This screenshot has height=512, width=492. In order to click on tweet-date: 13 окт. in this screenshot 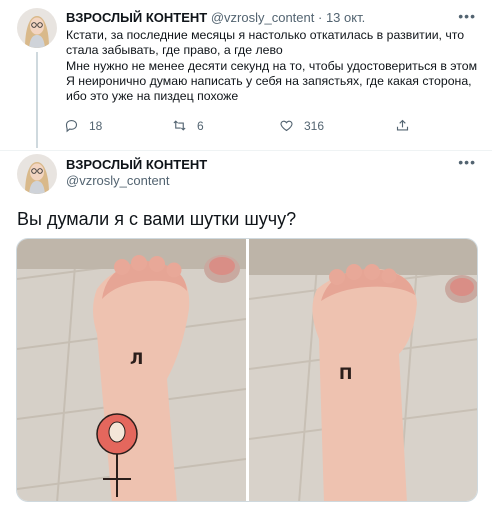, I will do `click(345, 17)`.